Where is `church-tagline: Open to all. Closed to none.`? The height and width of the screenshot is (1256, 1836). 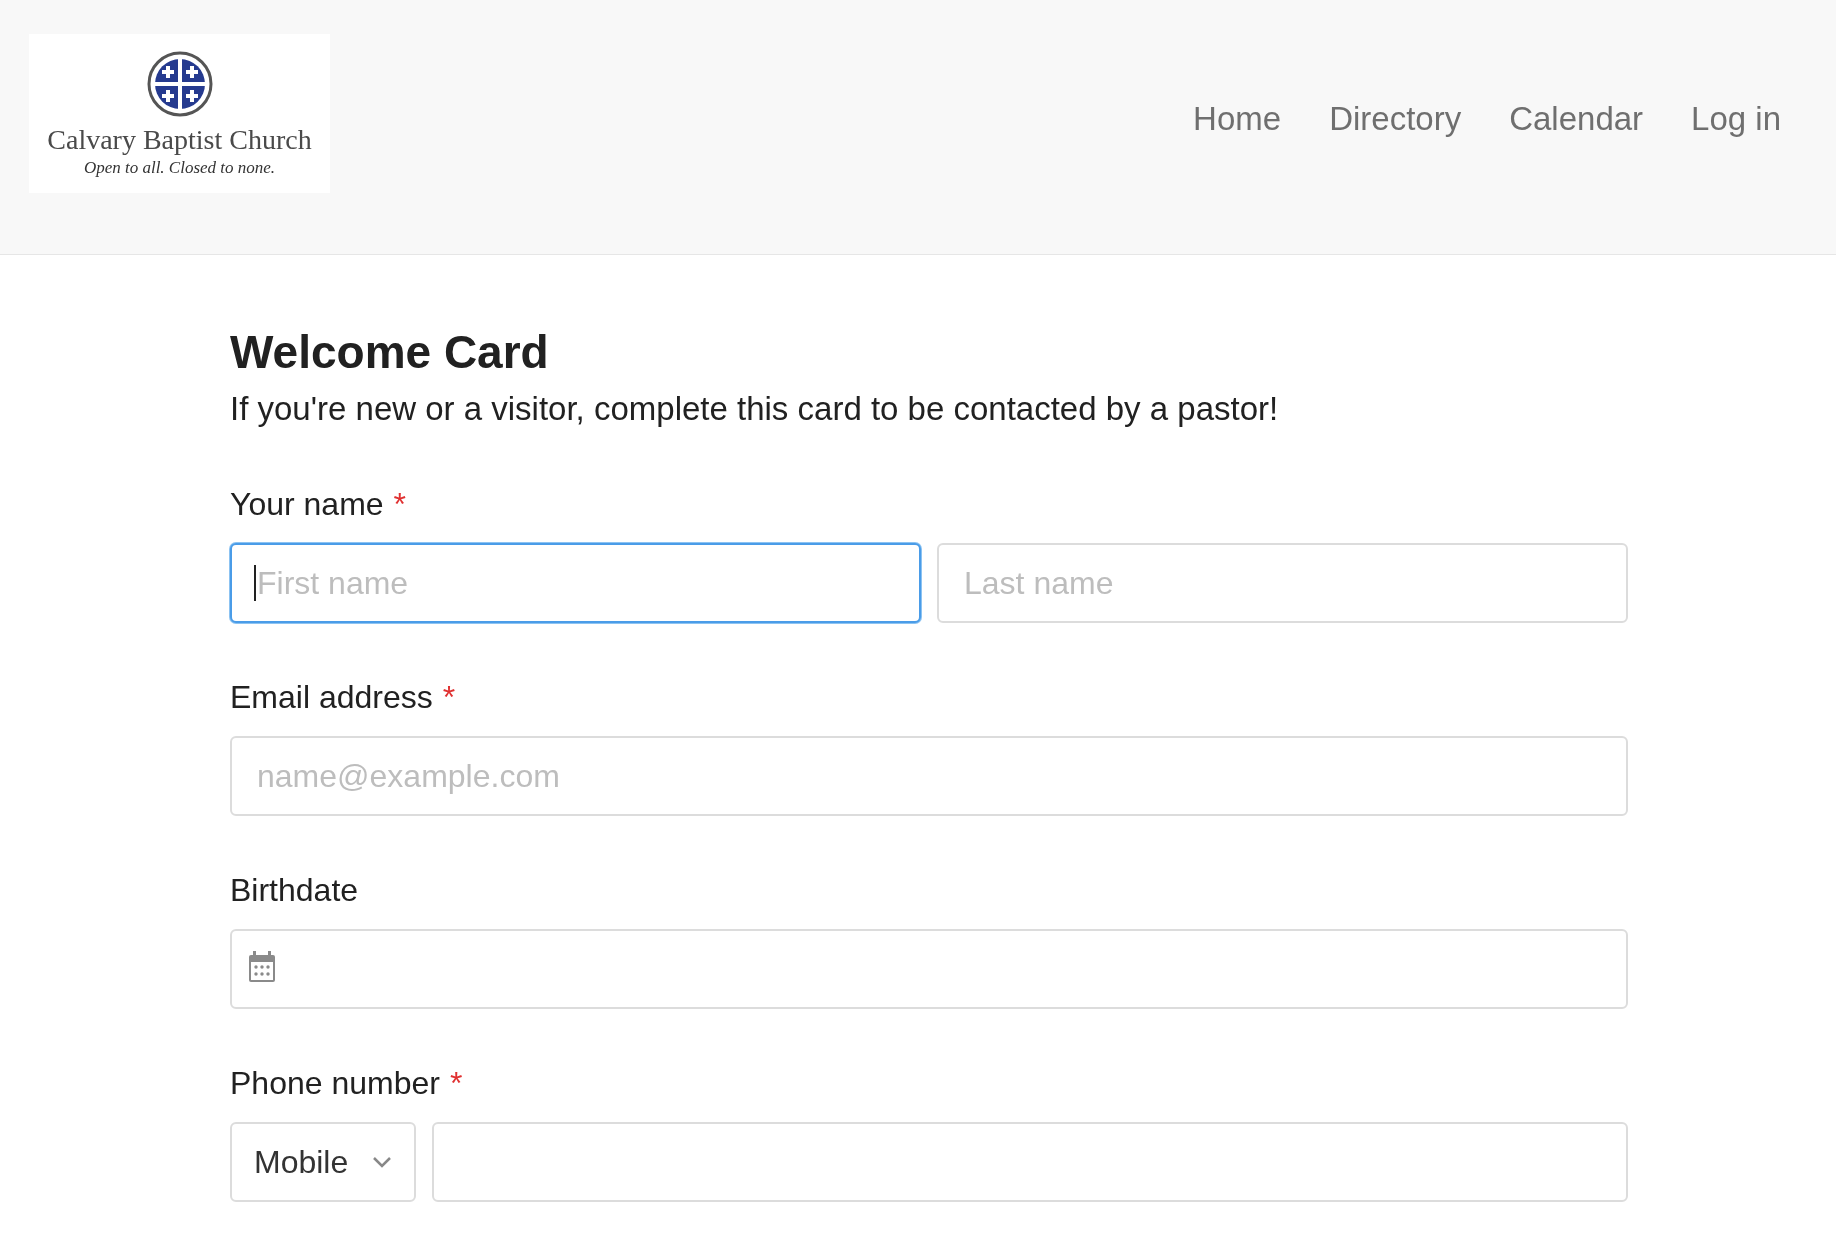
church-tagline: Open to all. Closed to none. is located at coordinates (179, 168).